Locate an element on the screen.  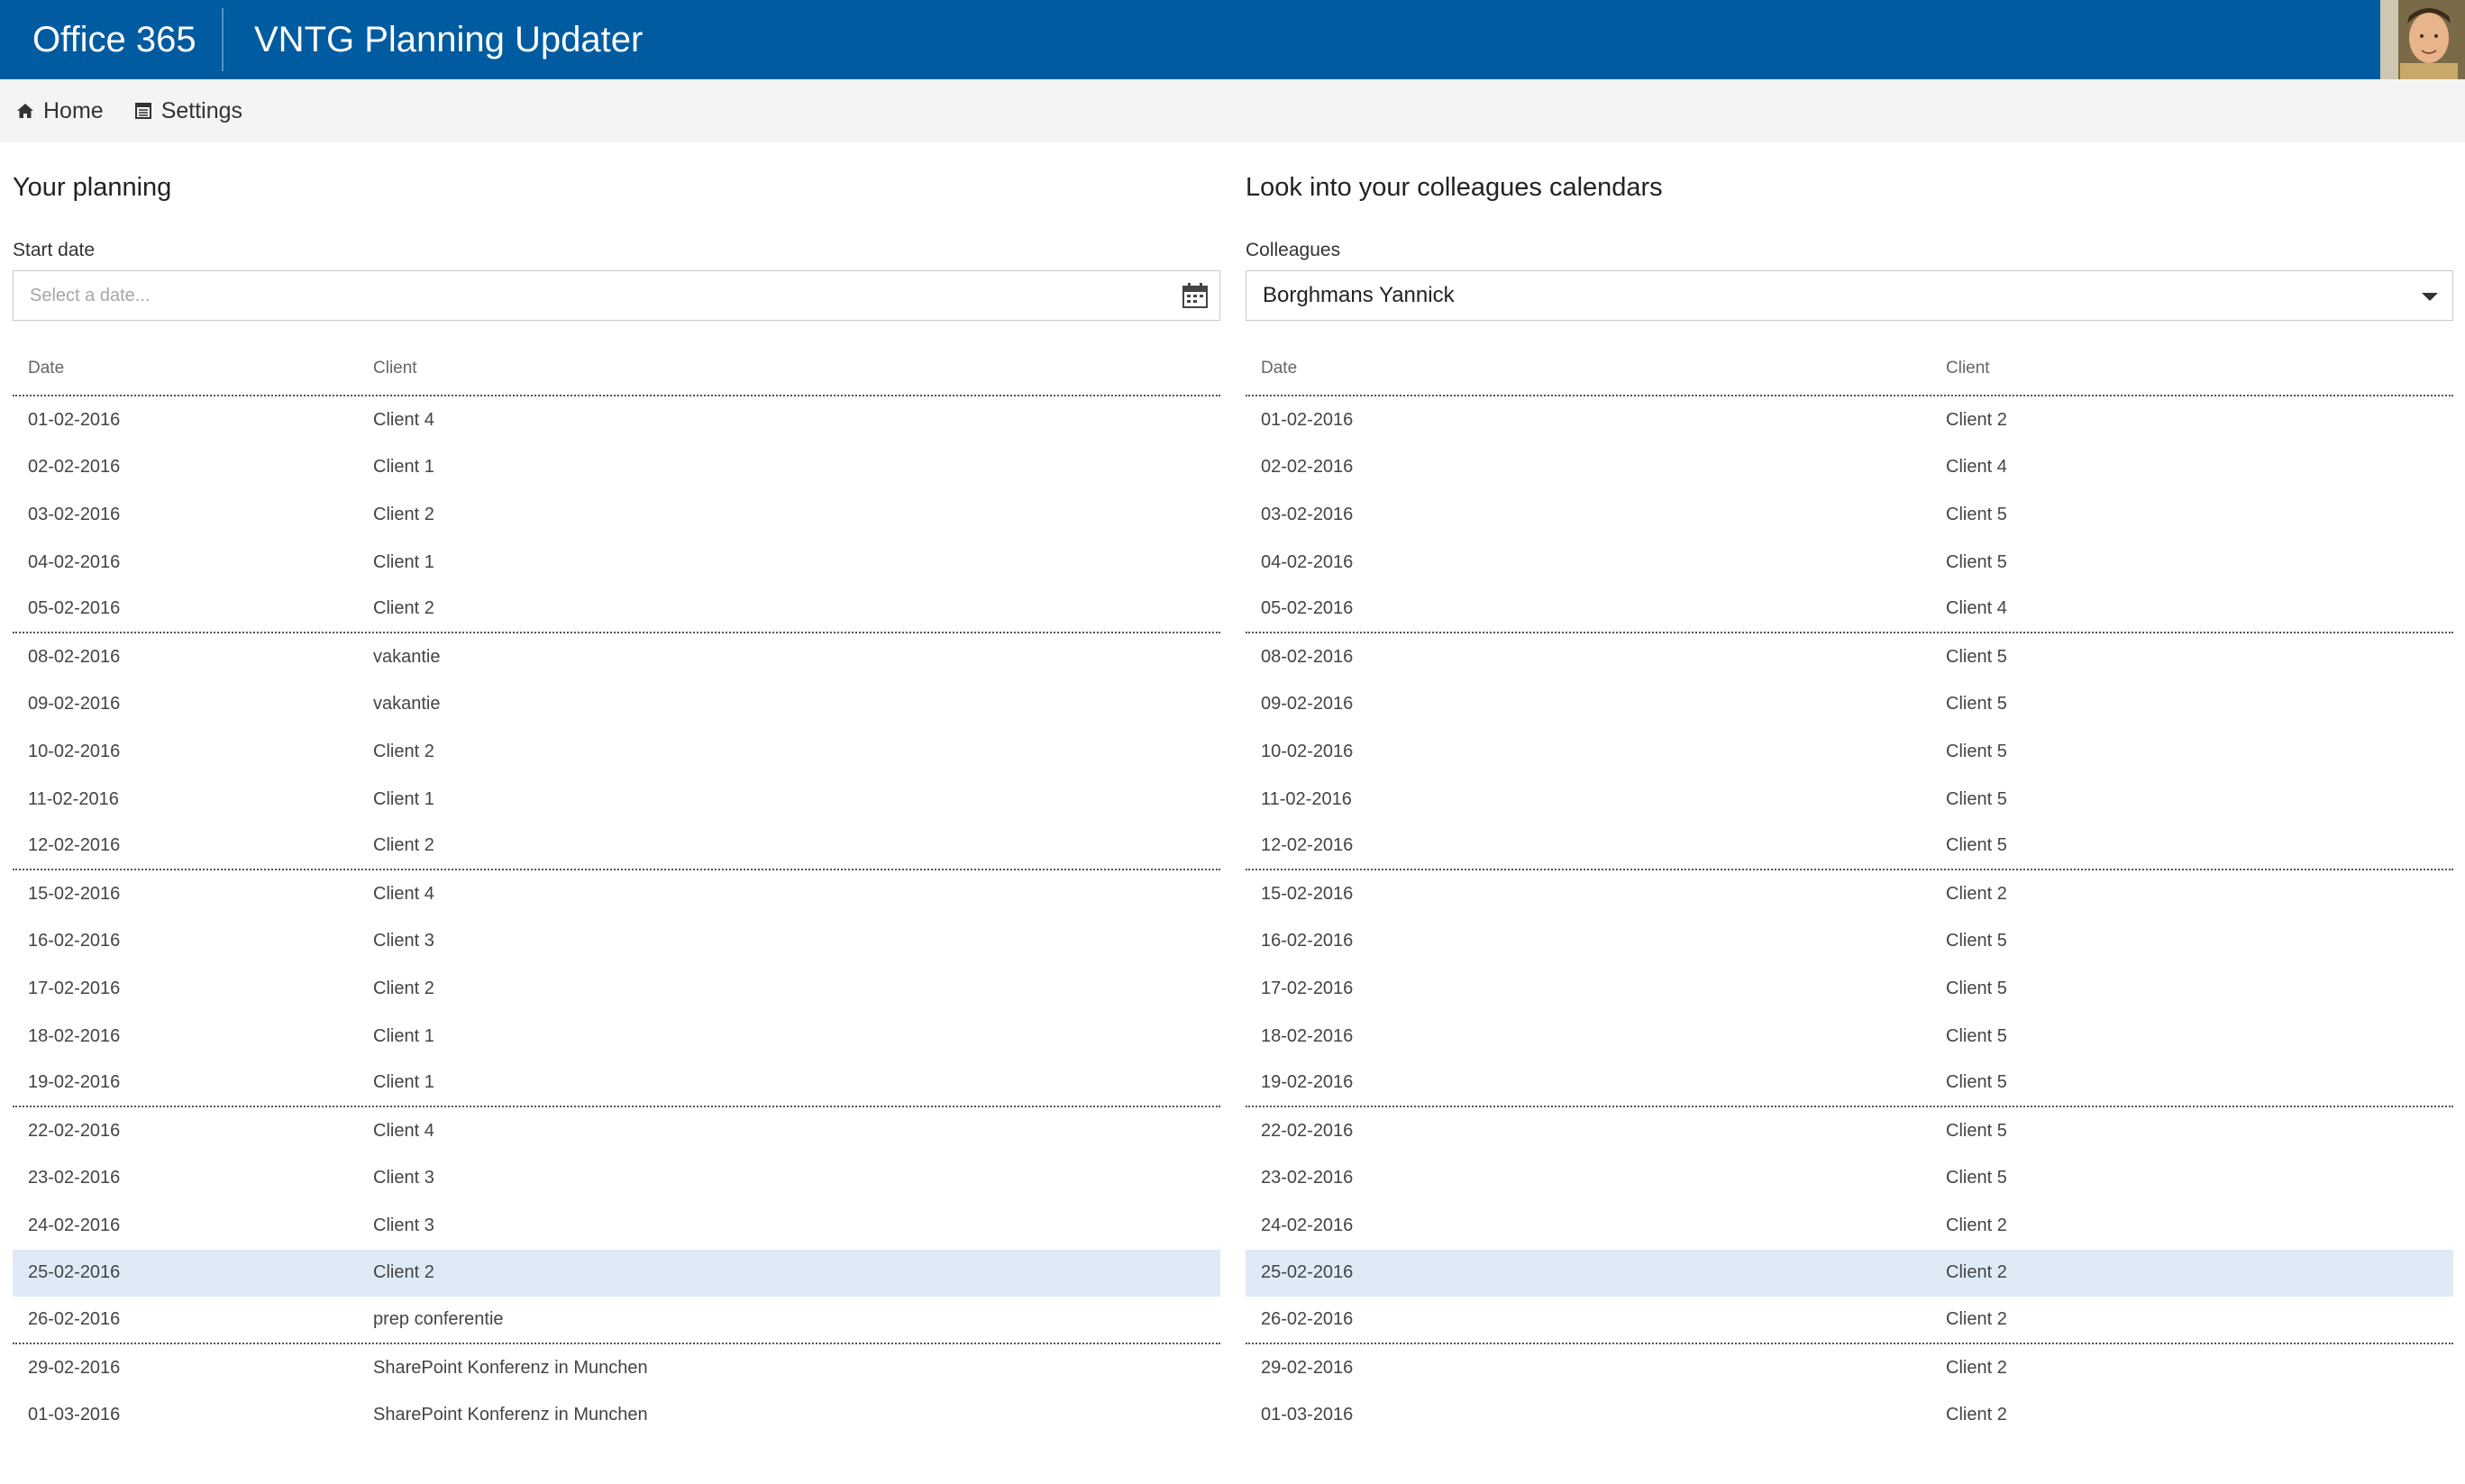
nav-home-label: Home is located at coordinates (73, 110).